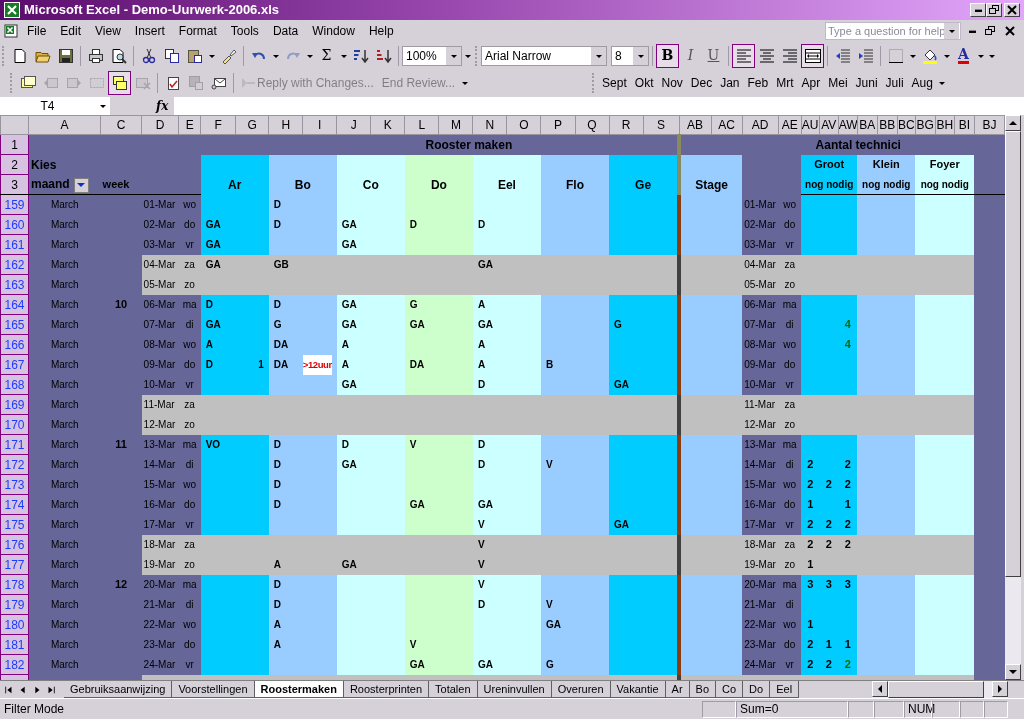  I want to click on month-button: Sept, so click(614, 82).